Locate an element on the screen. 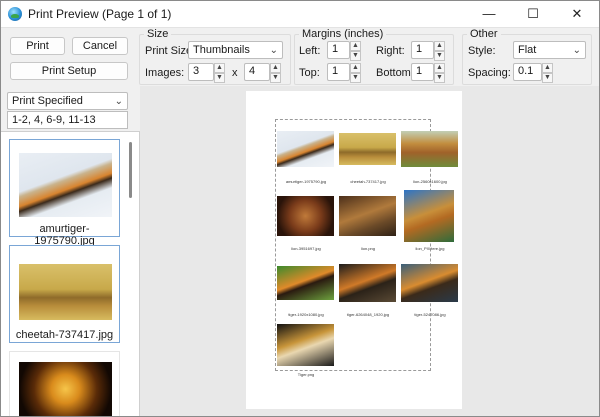  print-range-select: Print Specified ⌄ is located at coordinates (67, 101).